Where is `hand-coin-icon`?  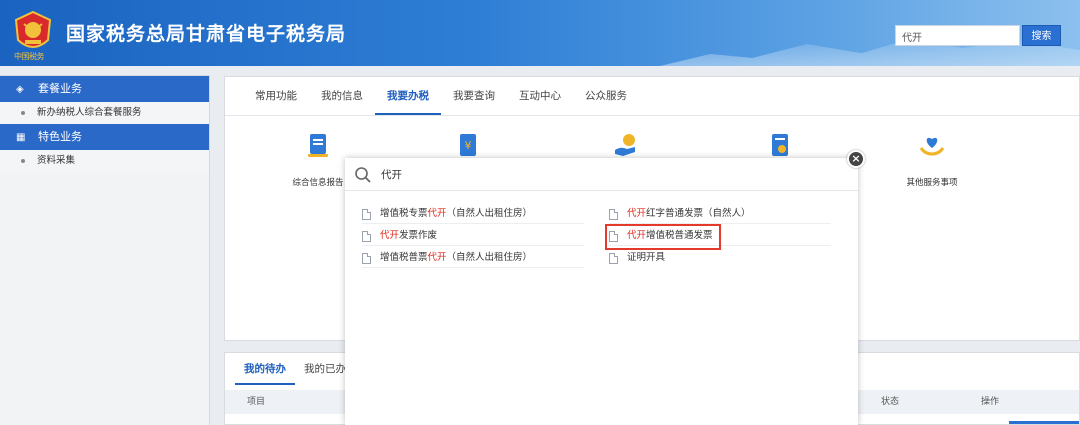
hand-coin-icon is located at coordinates (625, 145).